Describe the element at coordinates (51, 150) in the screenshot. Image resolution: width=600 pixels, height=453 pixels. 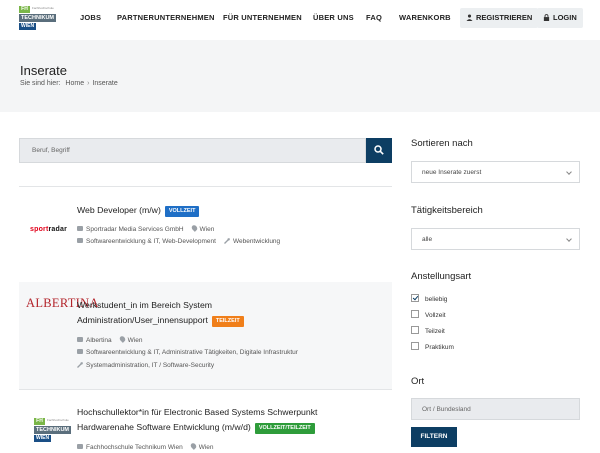
I see `search-placeholder: Beruf, Begriff` at that location.